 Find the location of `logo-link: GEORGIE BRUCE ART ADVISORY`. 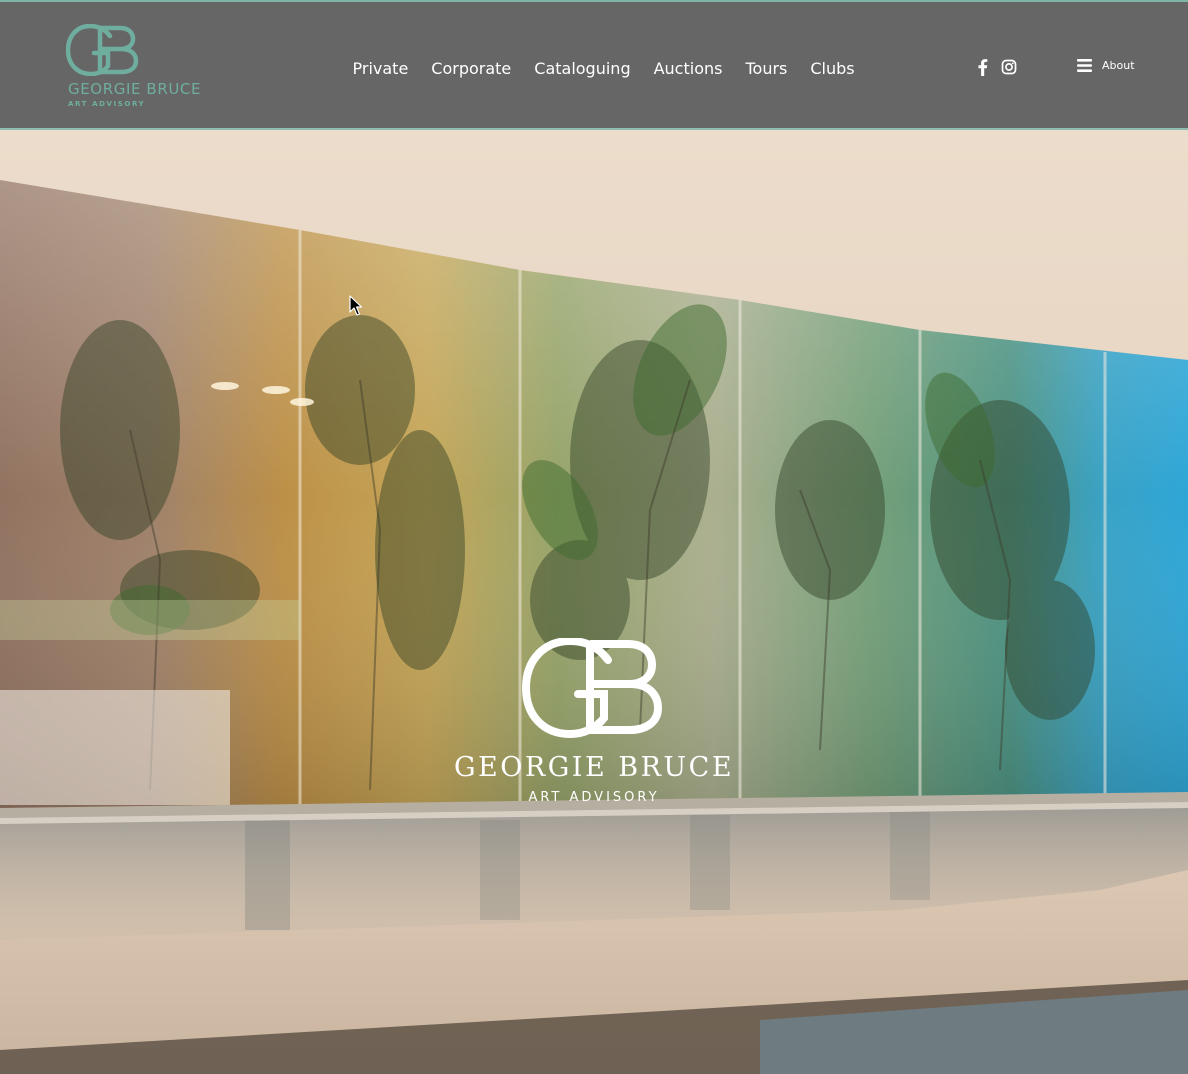

logo-link: GEORGIE BRUCE ART ADVISORY is located at coordinates (141, 68).